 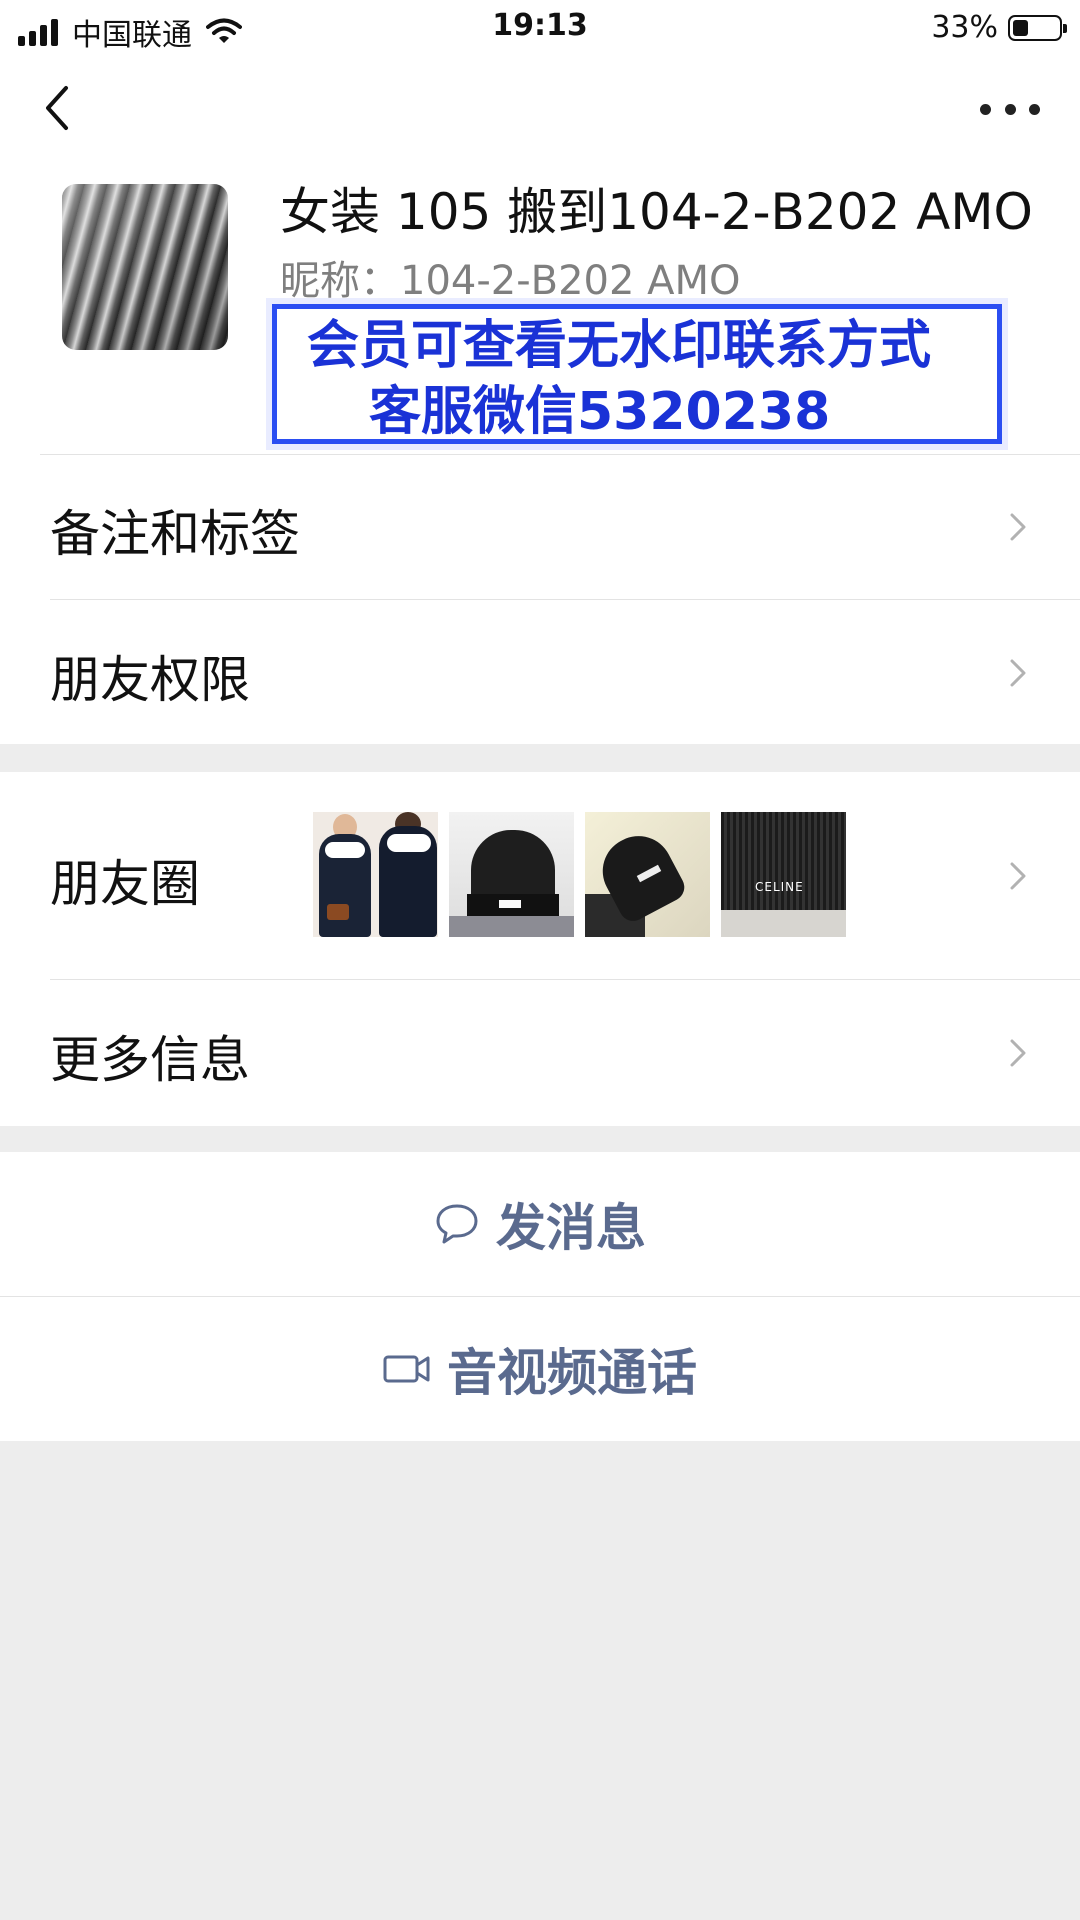 What do you see at coordinates (175, 534) in the screenshot?
I see `remarks-tags-label: 备注和标签` at bounding box center [175, 534].